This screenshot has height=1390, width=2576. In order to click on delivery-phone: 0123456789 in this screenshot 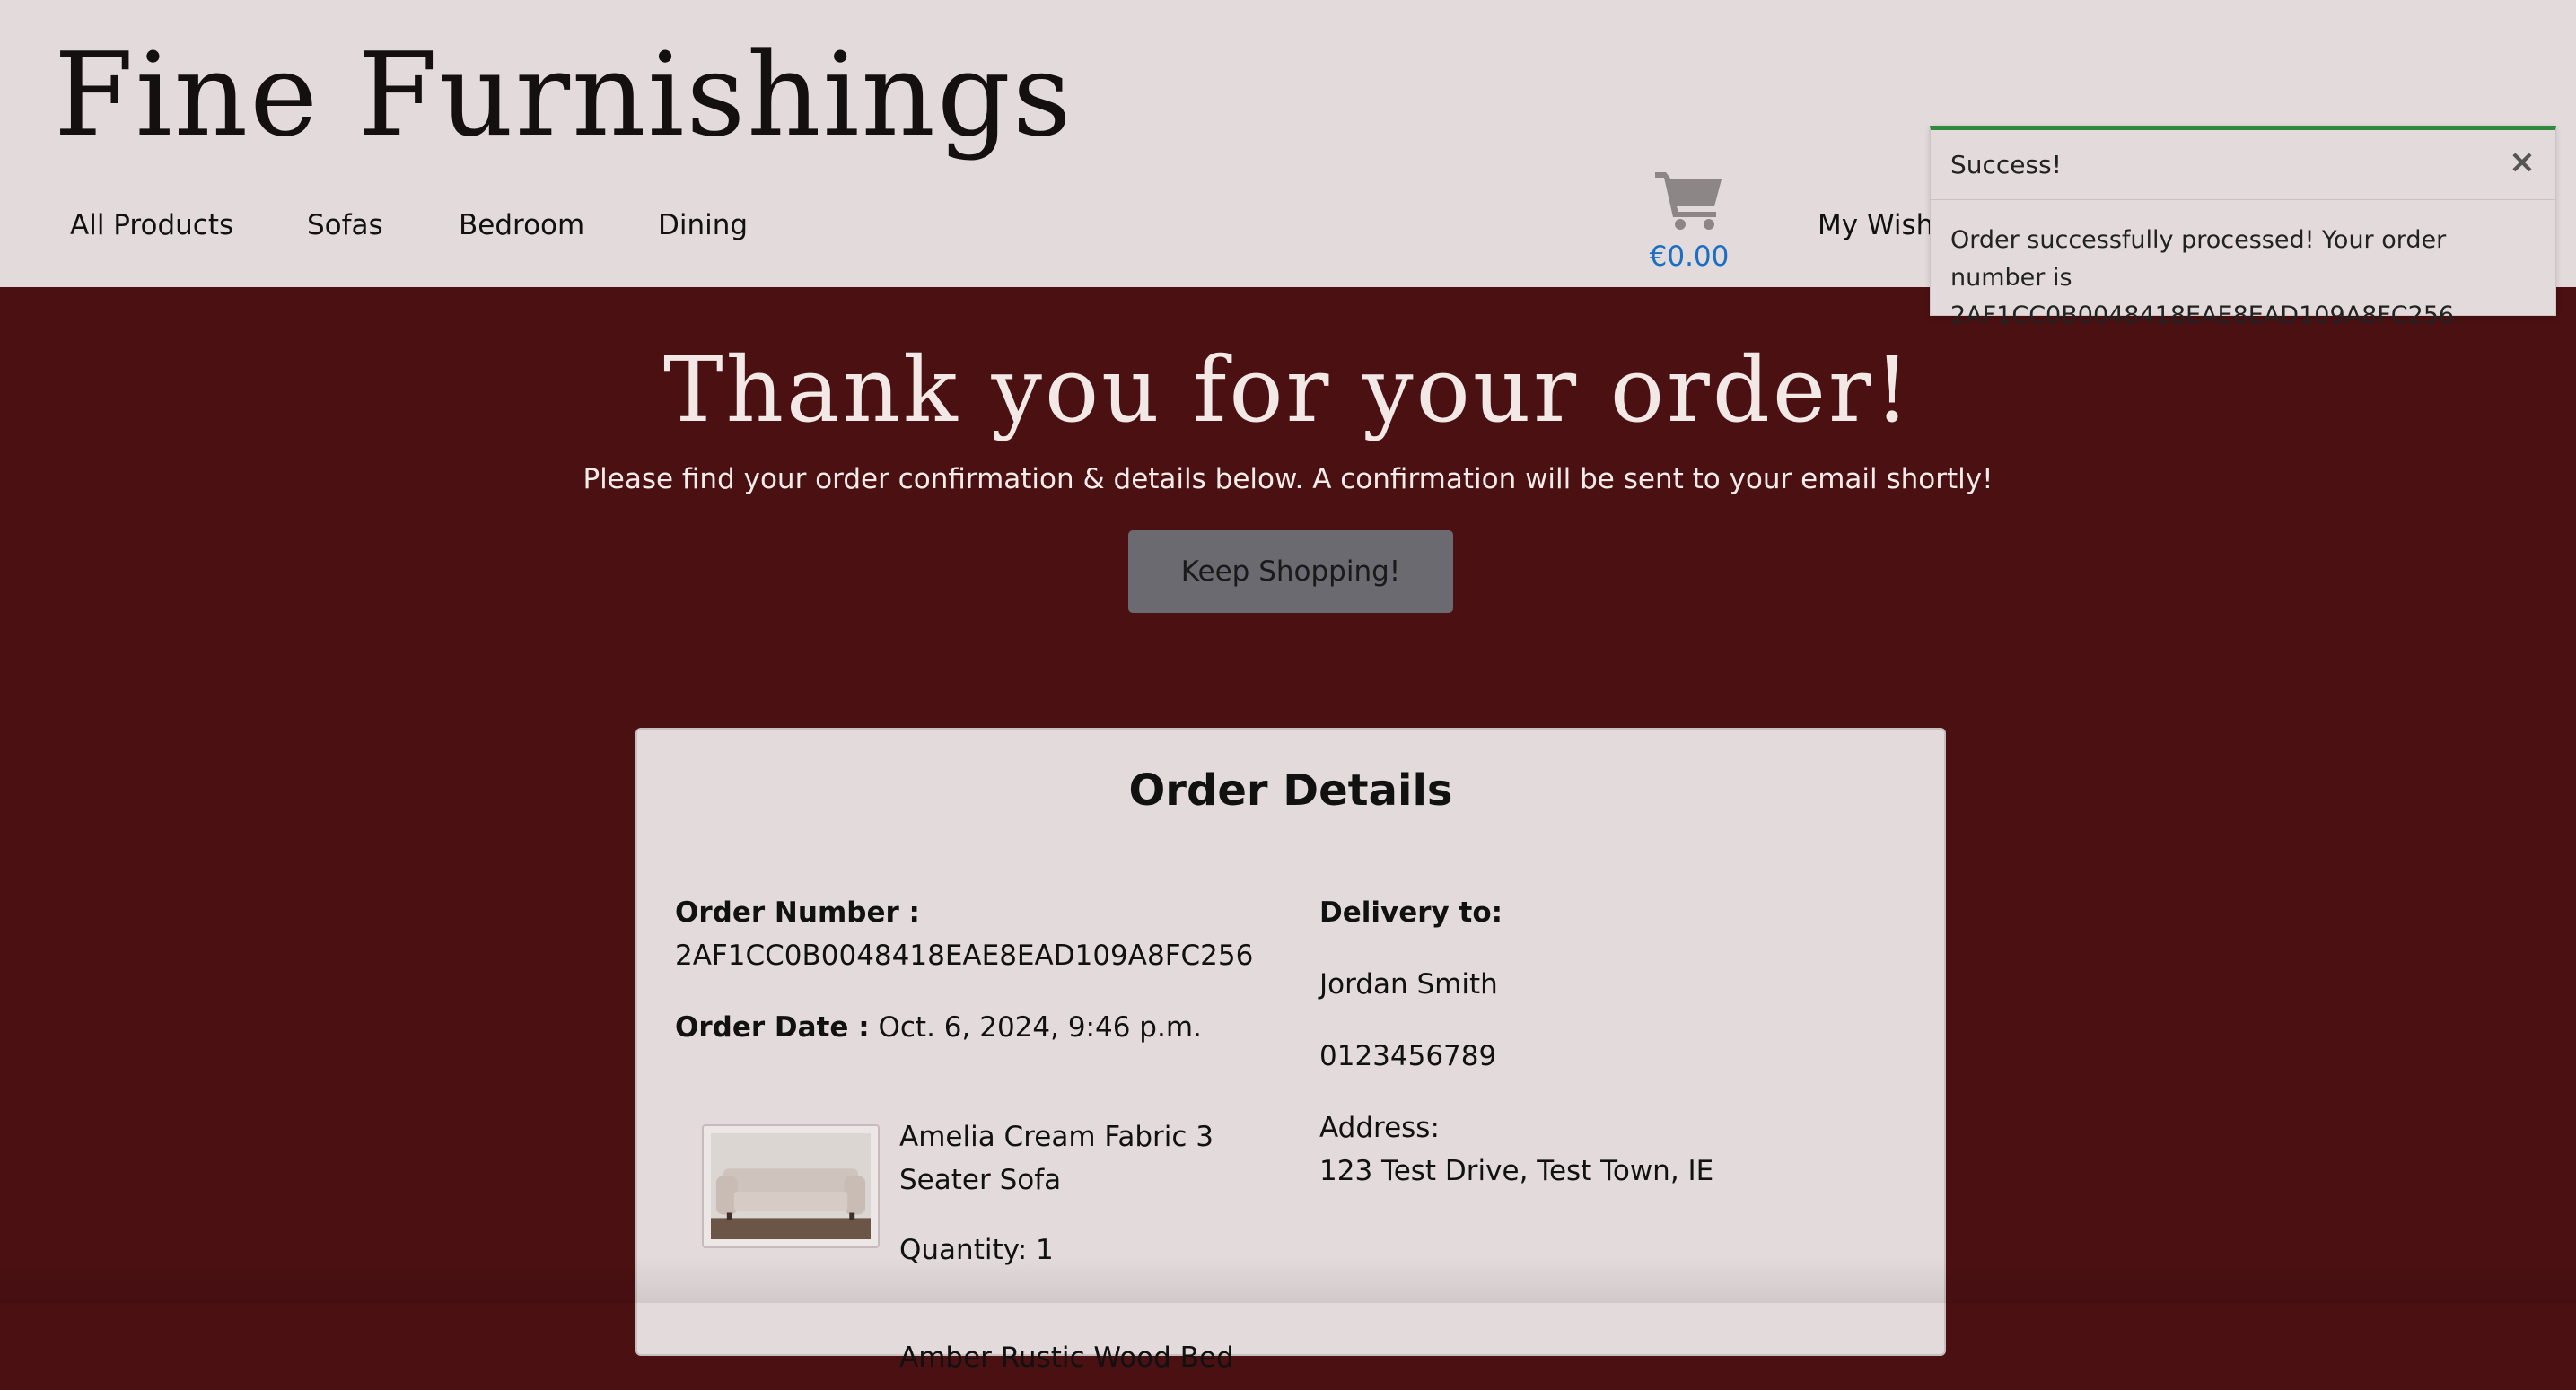, I will do `click(1408, 1056)`.